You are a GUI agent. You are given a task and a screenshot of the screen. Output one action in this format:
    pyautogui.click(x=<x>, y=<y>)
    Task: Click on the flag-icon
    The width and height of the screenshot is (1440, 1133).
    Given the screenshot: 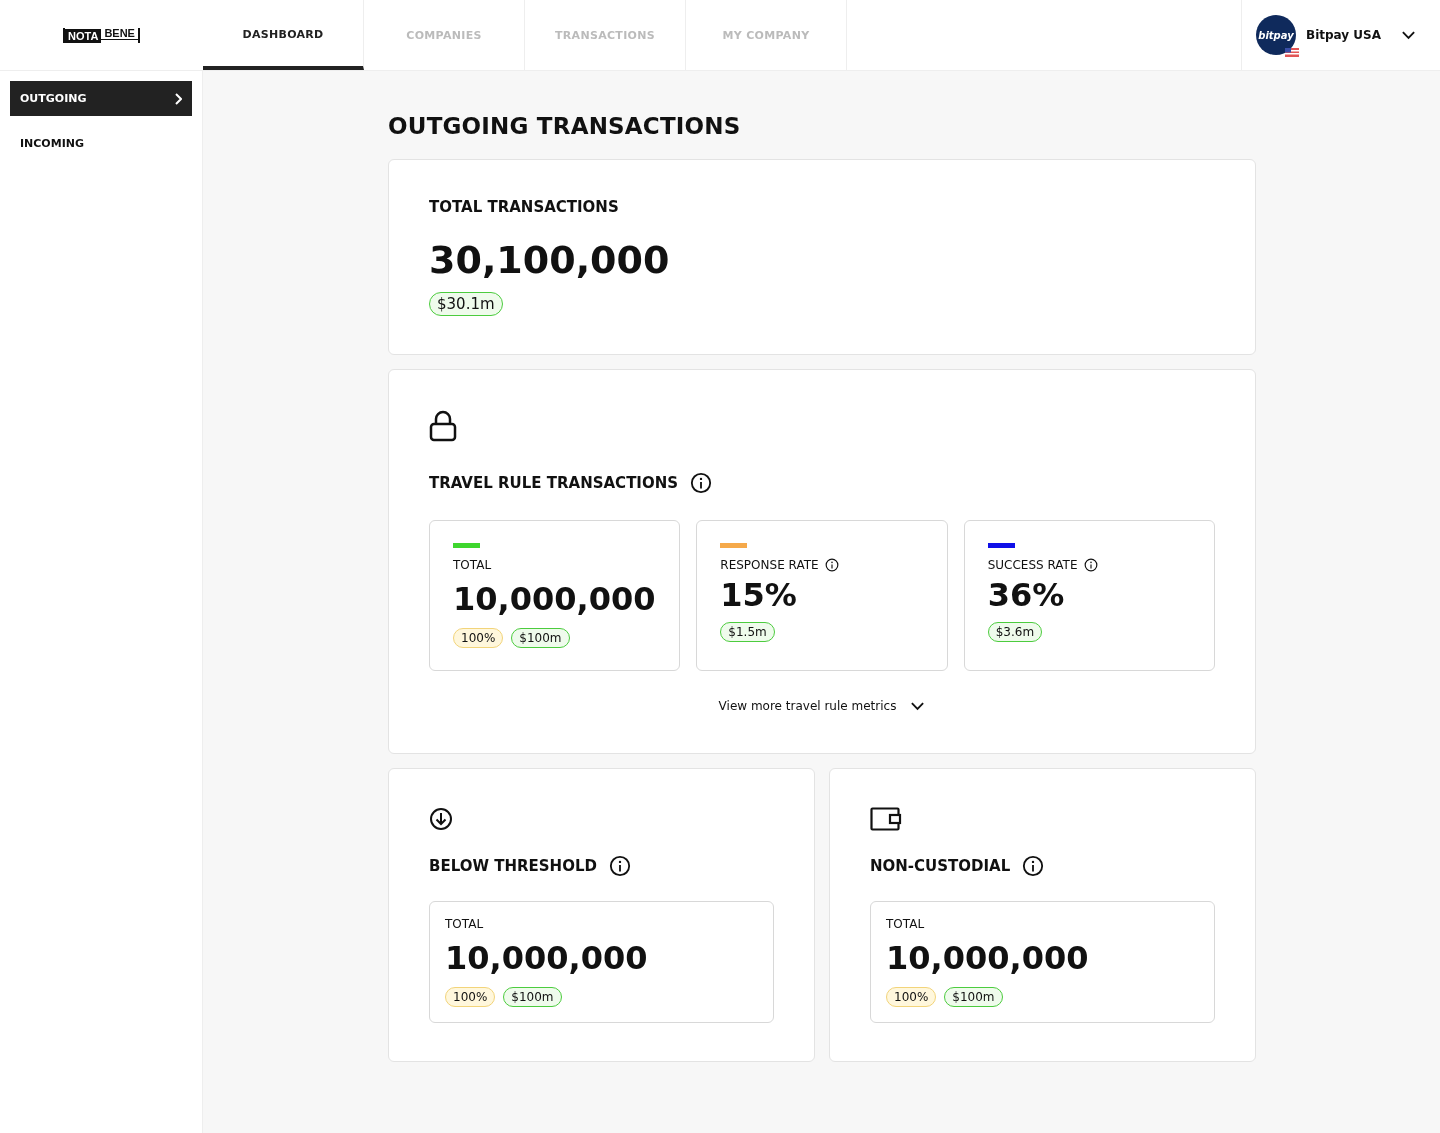 What is the action you would take?
    pyautogui.click(x=1292, y=52)
    